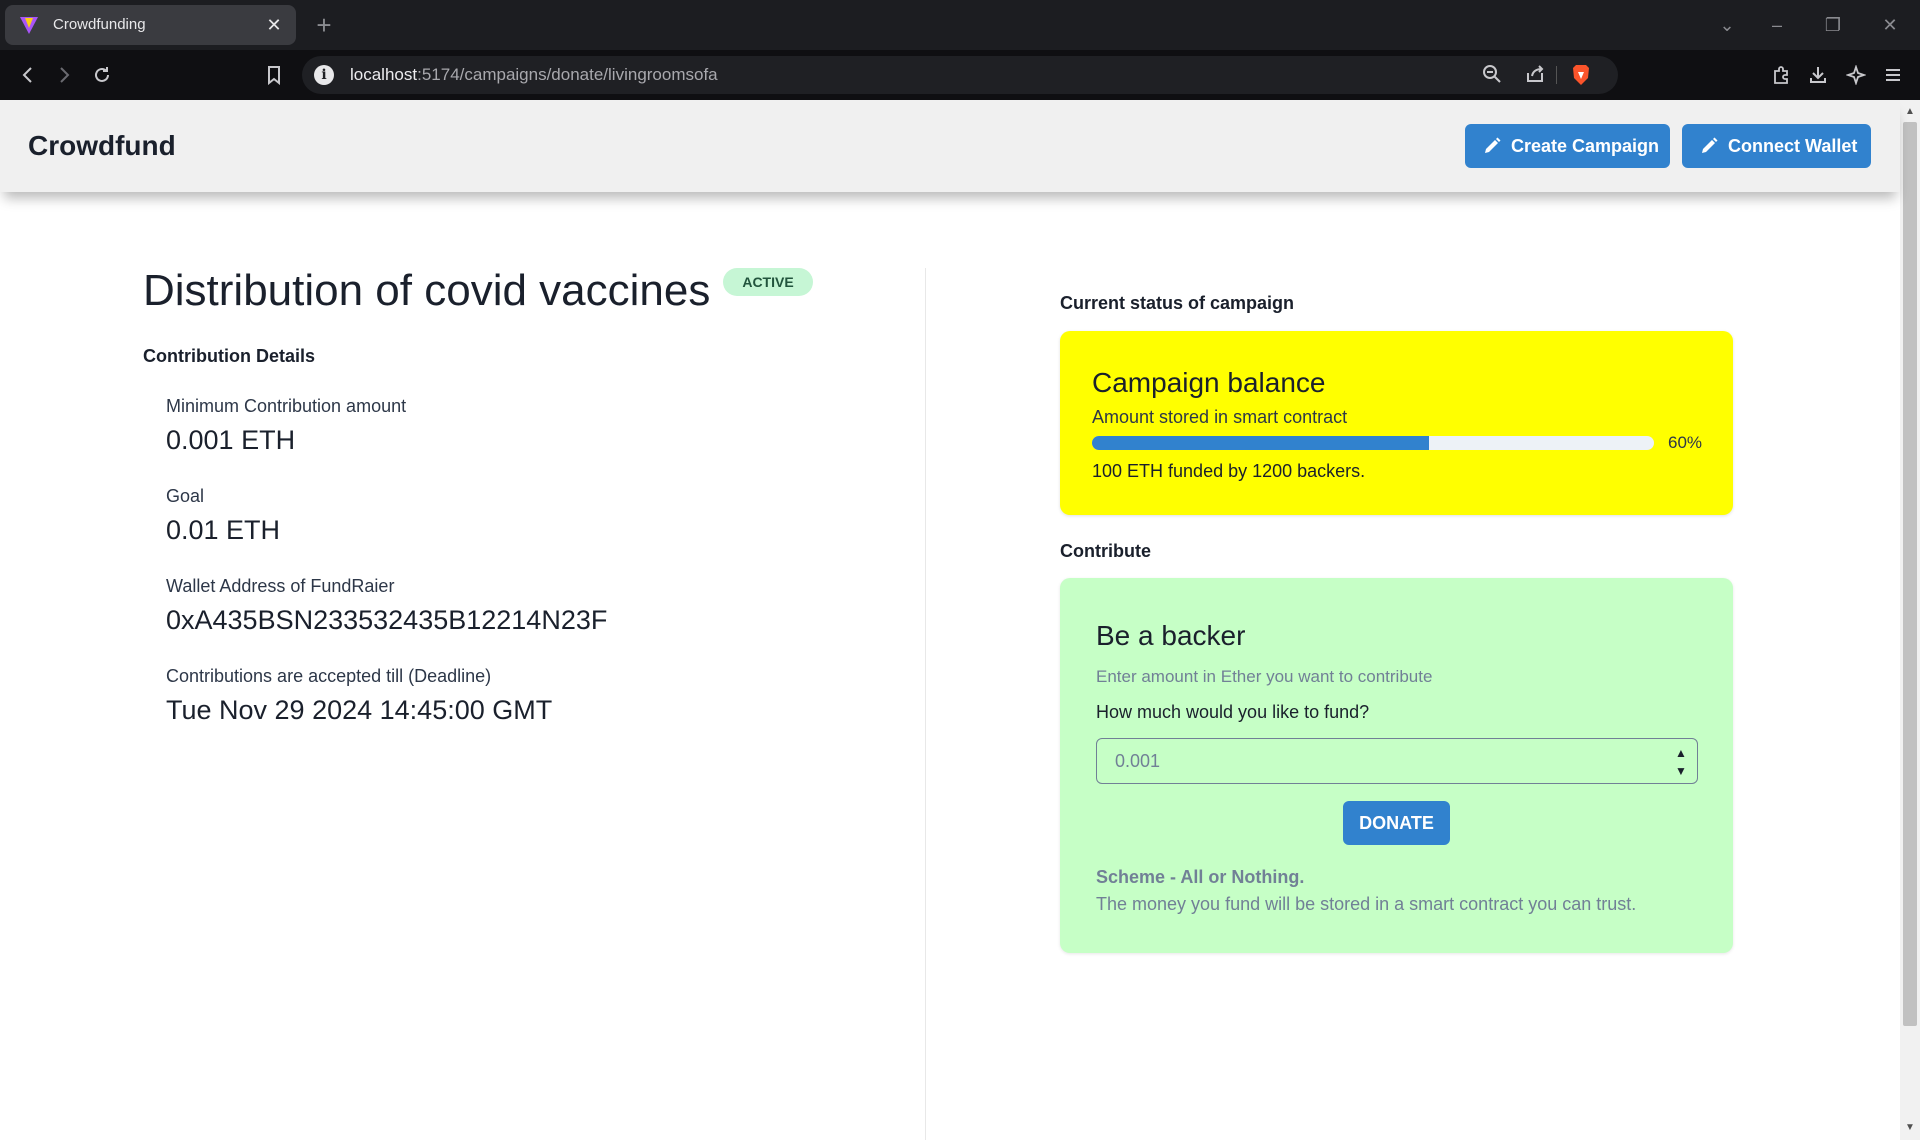  What do you see at coordinates (1681, 753) in the screenshot?
I see `increment-icon: ▲` at bounding box center [1681, 753].